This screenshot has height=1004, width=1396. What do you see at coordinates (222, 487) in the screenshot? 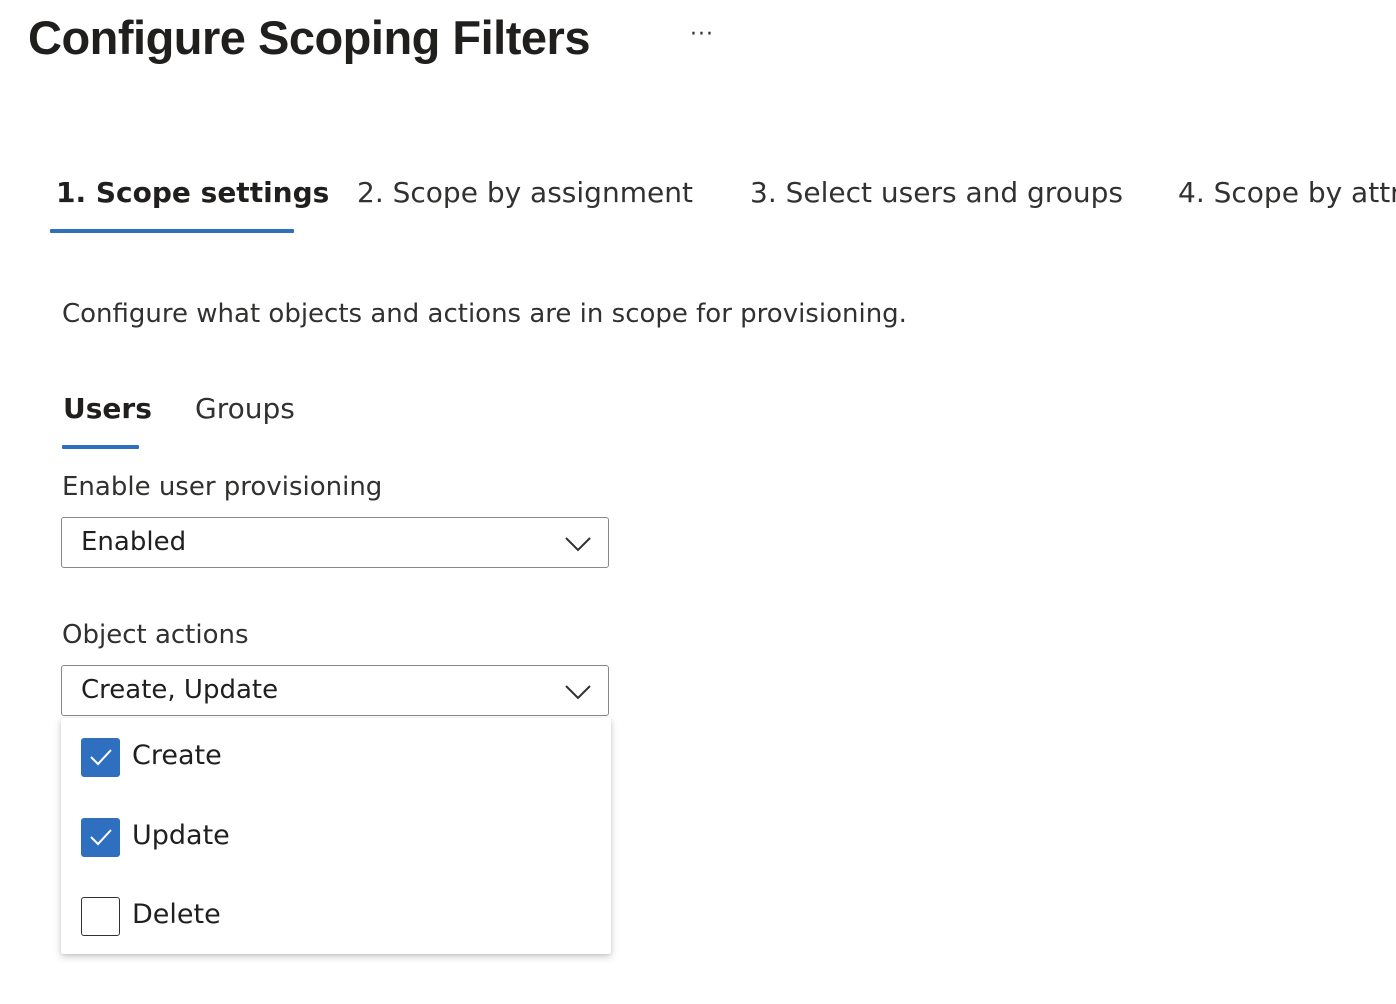
I see `enable-user-provisioning-label: Enable user provisioning` at bounding box center [222, 487].